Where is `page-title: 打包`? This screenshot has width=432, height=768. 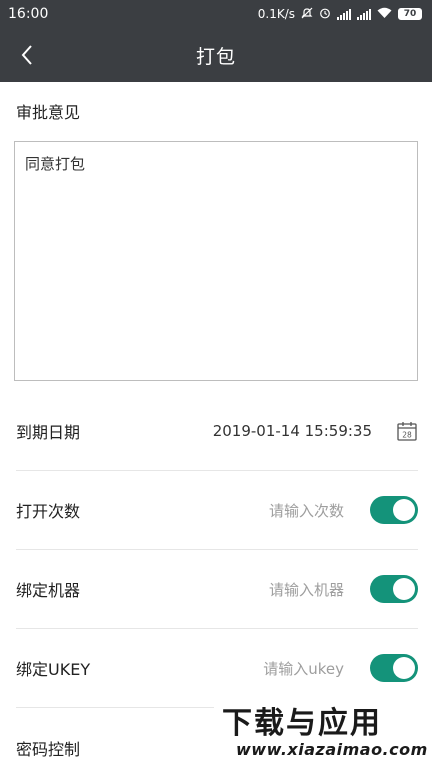 page-title: 打包 is located at coordinates (215, 56).